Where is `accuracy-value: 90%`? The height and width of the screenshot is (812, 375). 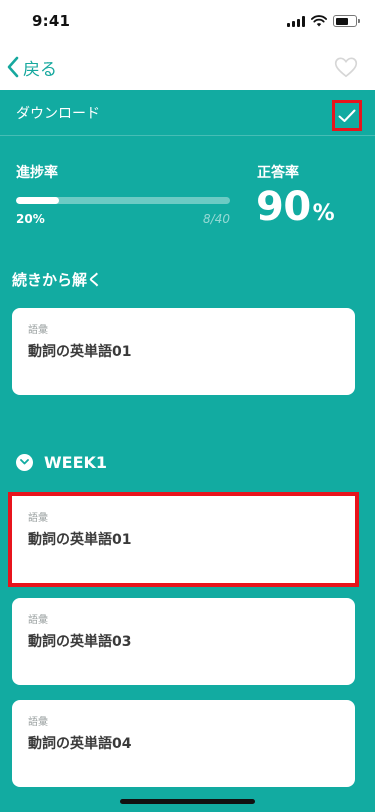 accuracy-value: 90% is located at coordinates (295, 207).